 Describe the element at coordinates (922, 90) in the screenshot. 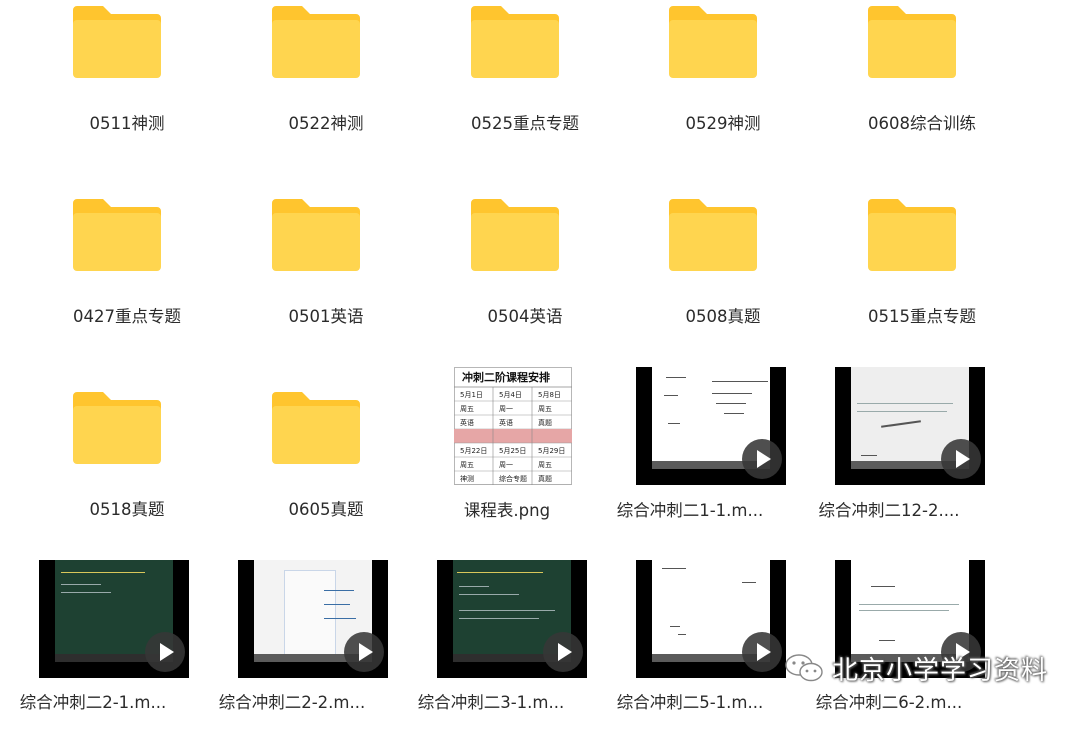

I see `folder-item: 0608综合训练` at that location.